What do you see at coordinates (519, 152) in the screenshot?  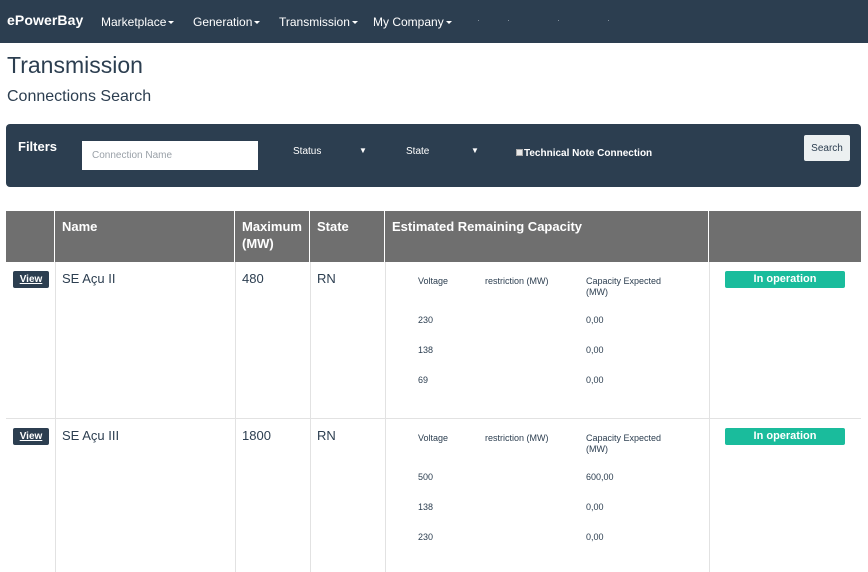 I see `checkbox-icon` at bounding box center [519, 152].